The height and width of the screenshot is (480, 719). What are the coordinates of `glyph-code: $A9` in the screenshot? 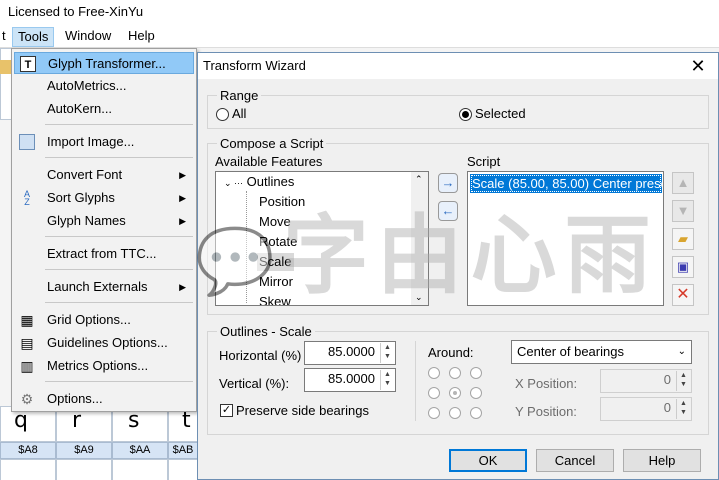 It's located at (84, 450).